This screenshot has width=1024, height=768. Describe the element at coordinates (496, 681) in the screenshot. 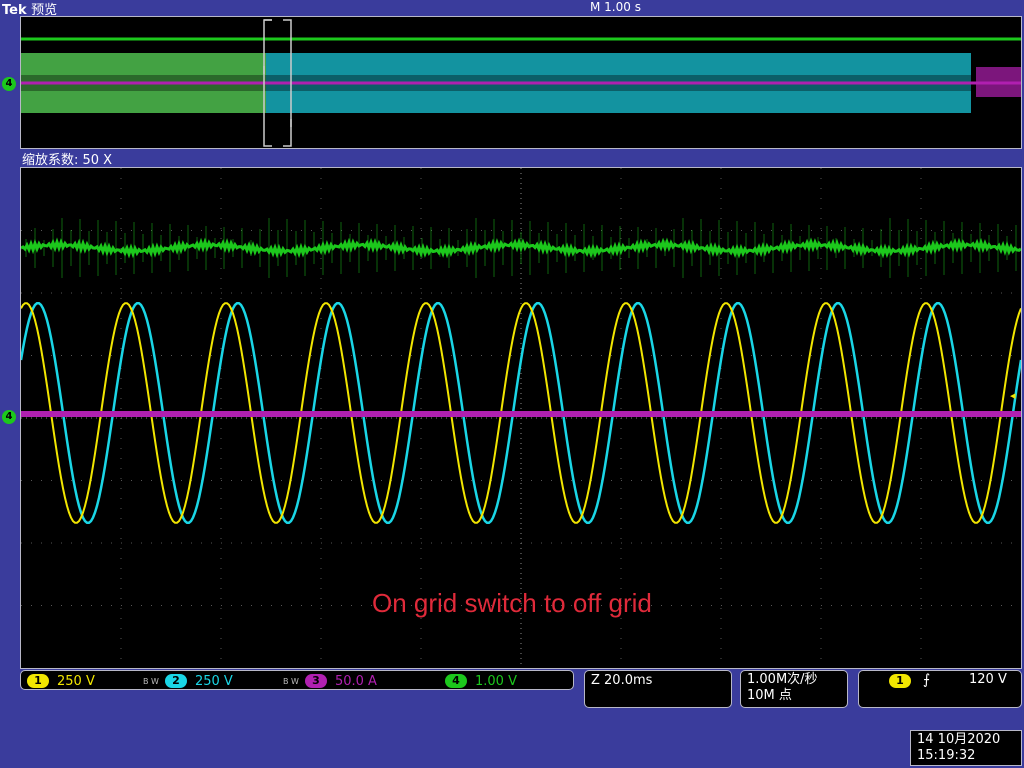

I see `ch4-scale: 1.00 V` at that location.